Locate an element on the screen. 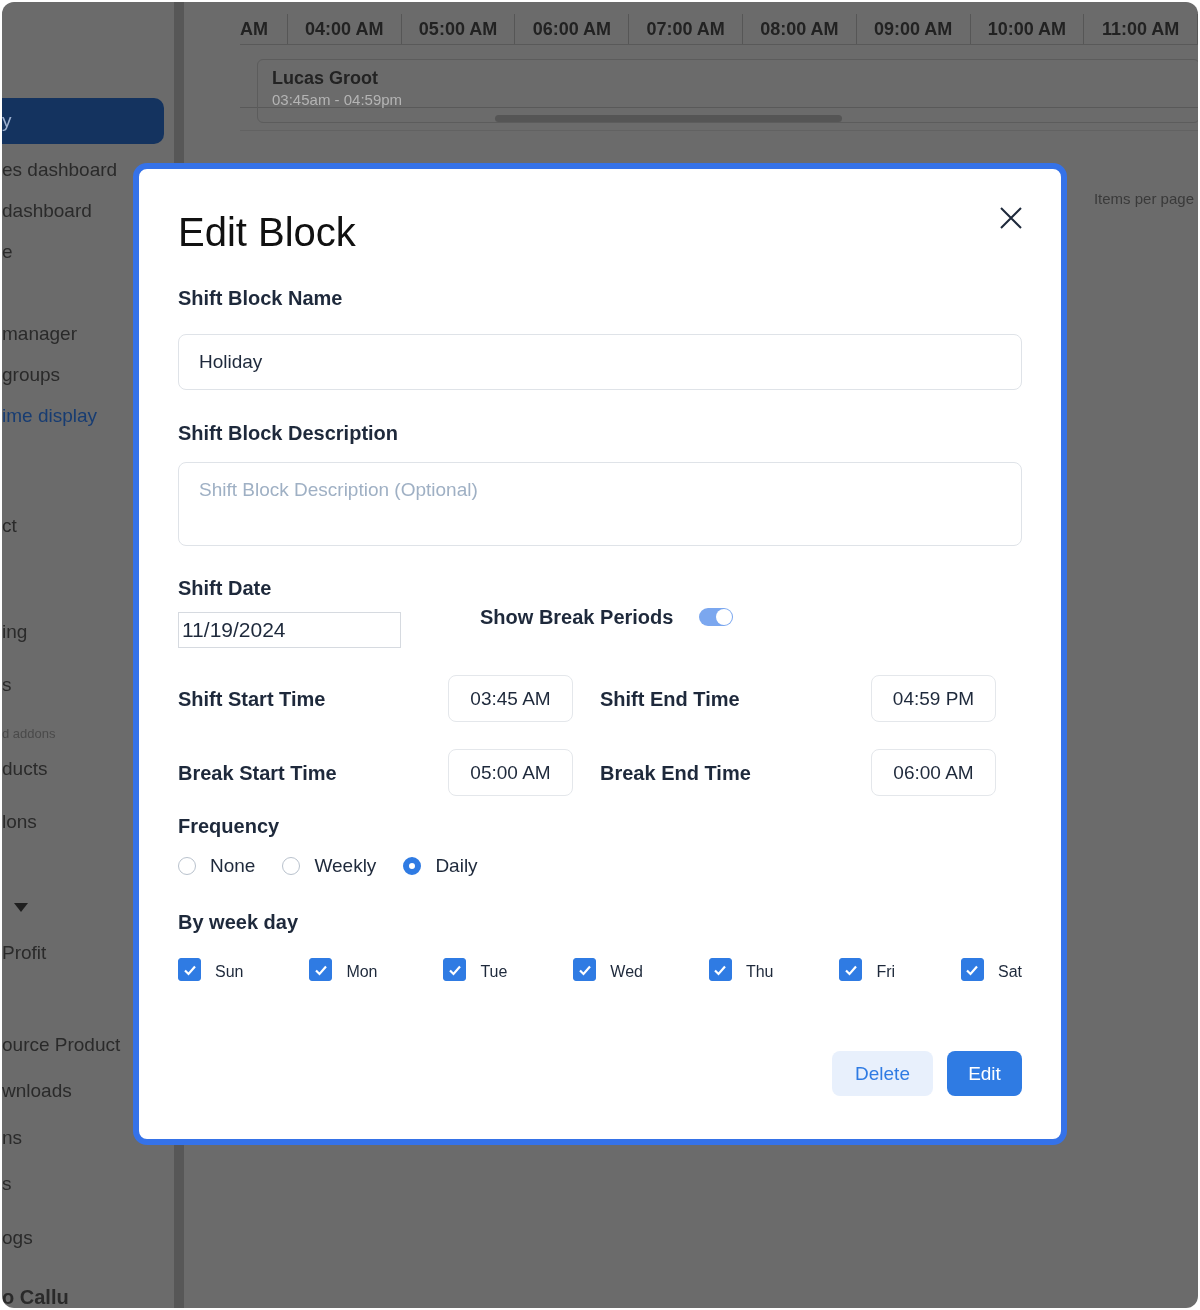 The width and height of the screenshot is (1200, 1310). hour-label: 07:00 AM is located at coordinates (685, 29).